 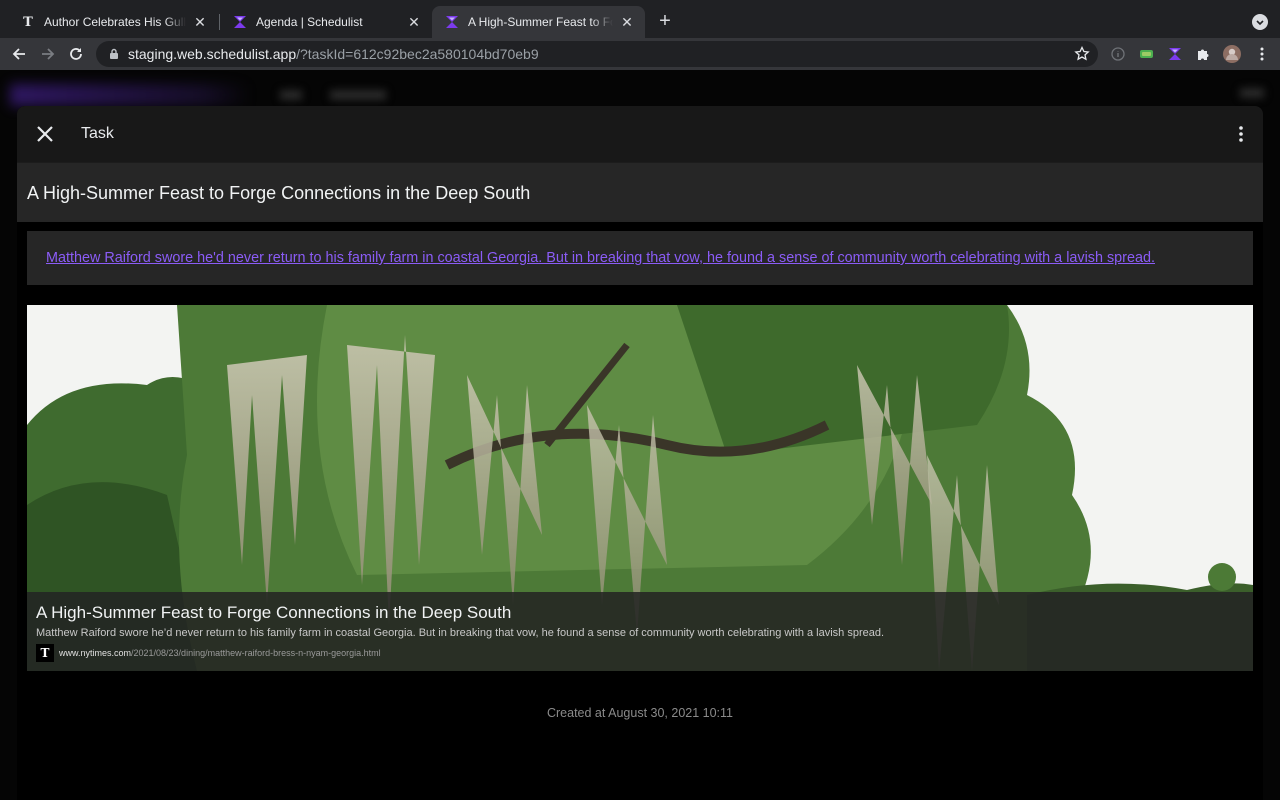 What do you see at coordinates (1232, 54) in the screenshot?
I see `profile-avatar` at bounding box center [1232, 54].